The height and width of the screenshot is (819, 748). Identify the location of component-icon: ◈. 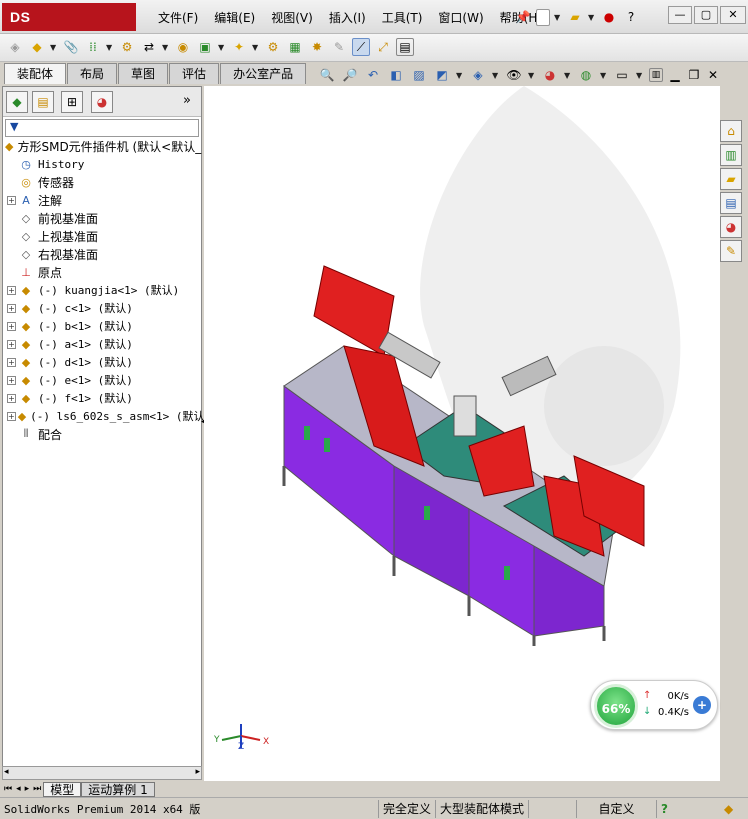
(15, 47).